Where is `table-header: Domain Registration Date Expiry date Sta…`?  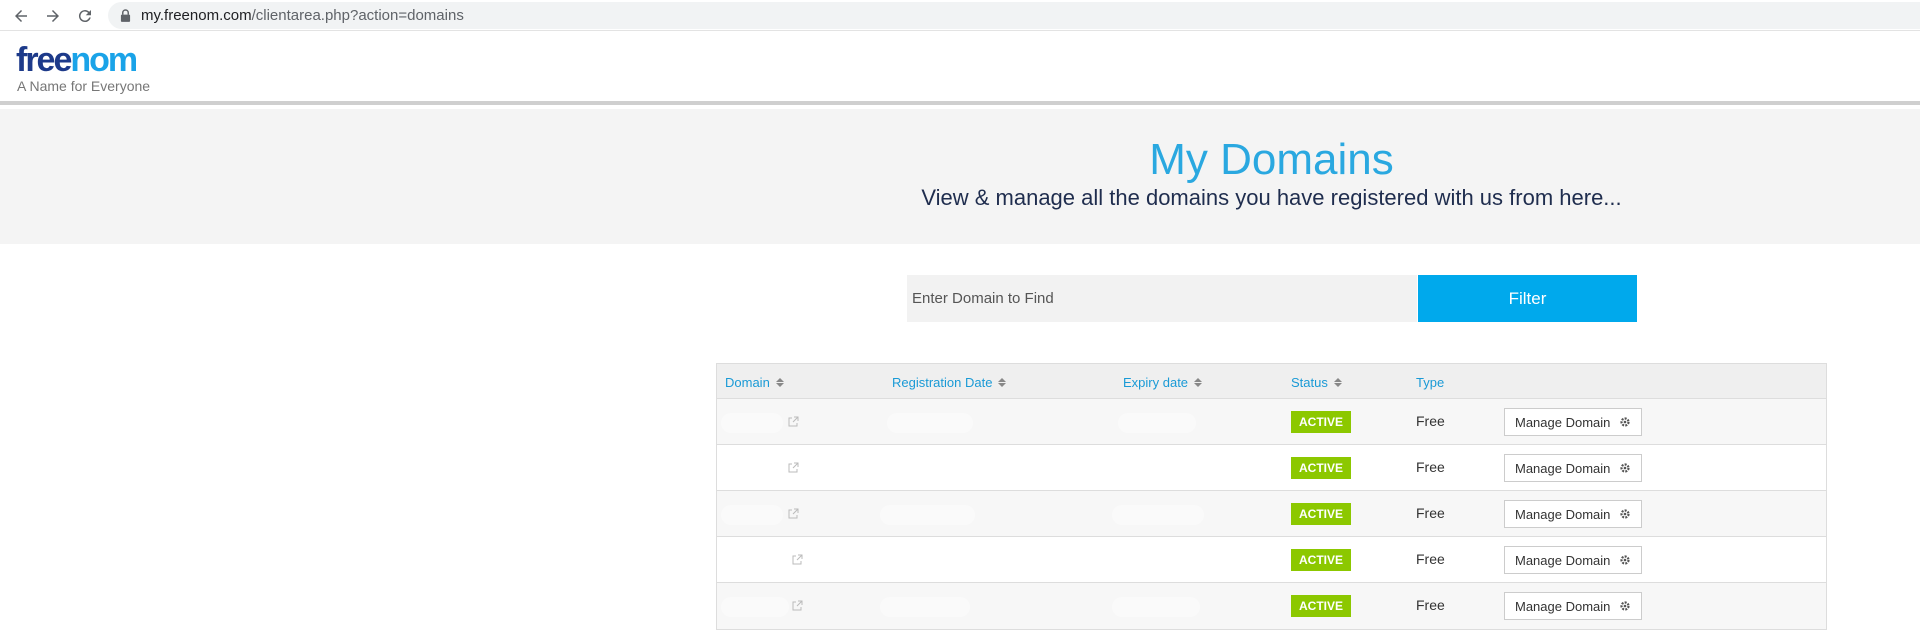 table-header: Domain Registration Date Expiry date Sta… is located at coordinates (1271, 381).